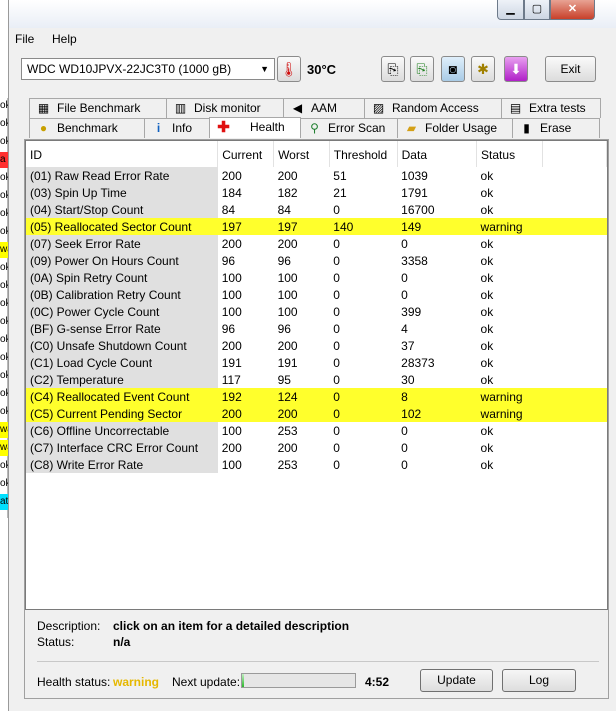 The image size is (616, 711). I want to click on table-row: (C1) Load Cycle Count 191 191 0 28373 ok, so click(316, 362).